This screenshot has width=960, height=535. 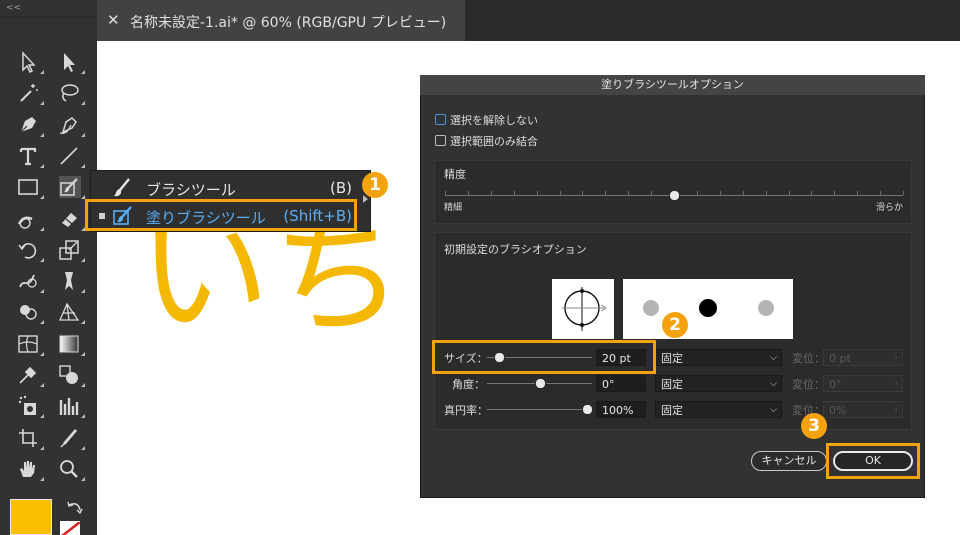 What do you see at coordinates (494, 120) in the screenshot?
I see `keep-selected-label: 選択を解除しない` at bounding box center [494, 120].